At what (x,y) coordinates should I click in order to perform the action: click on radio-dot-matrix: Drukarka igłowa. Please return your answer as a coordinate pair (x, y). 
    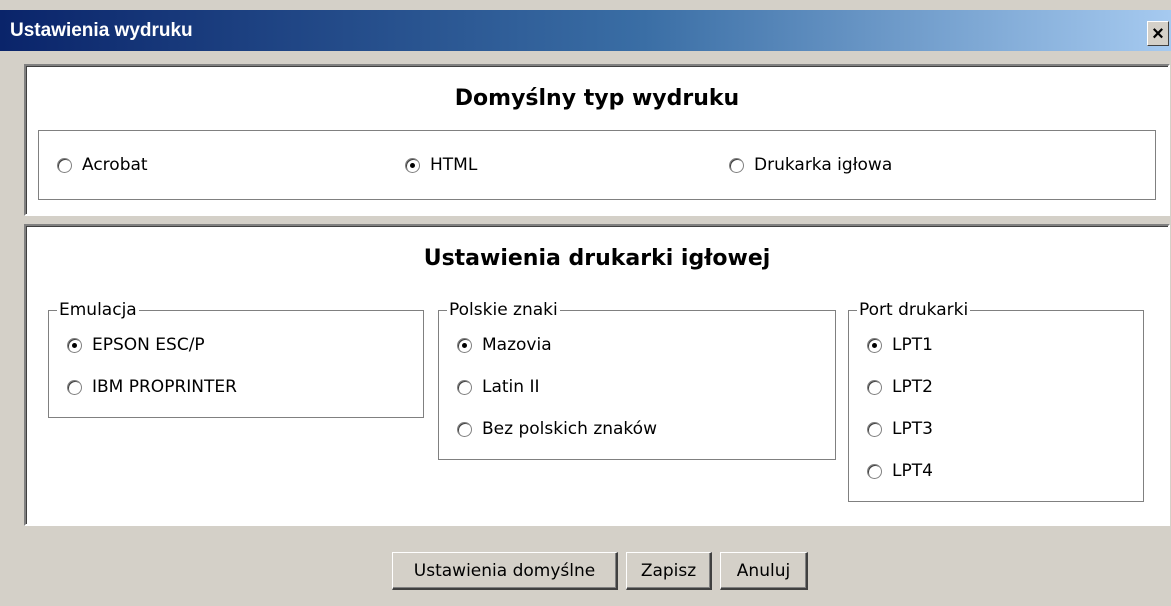
    Looking at the image, I should click on (810, 165).